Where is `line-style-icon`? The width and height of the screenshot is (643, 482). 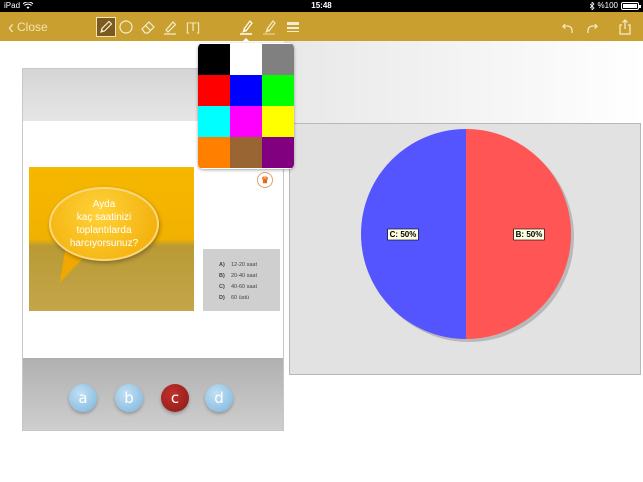
line-style-icon is located at coordinates (293, 27).